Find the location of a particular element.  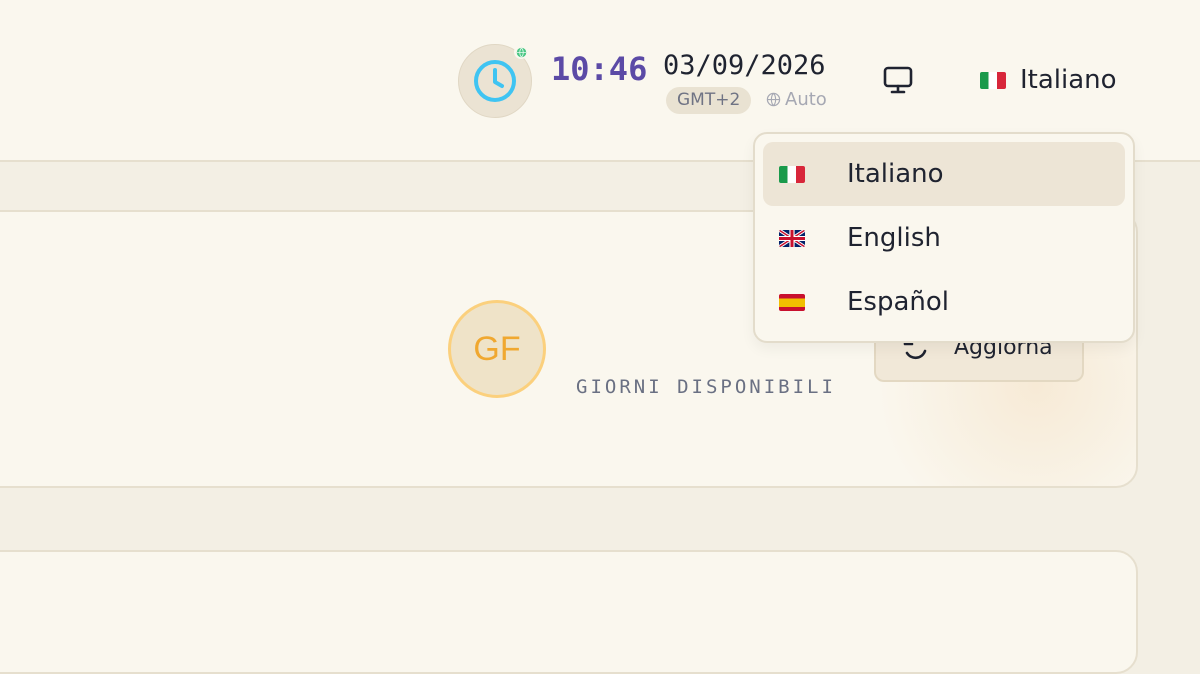

display-mode-button is located at coordinates (898, 80).